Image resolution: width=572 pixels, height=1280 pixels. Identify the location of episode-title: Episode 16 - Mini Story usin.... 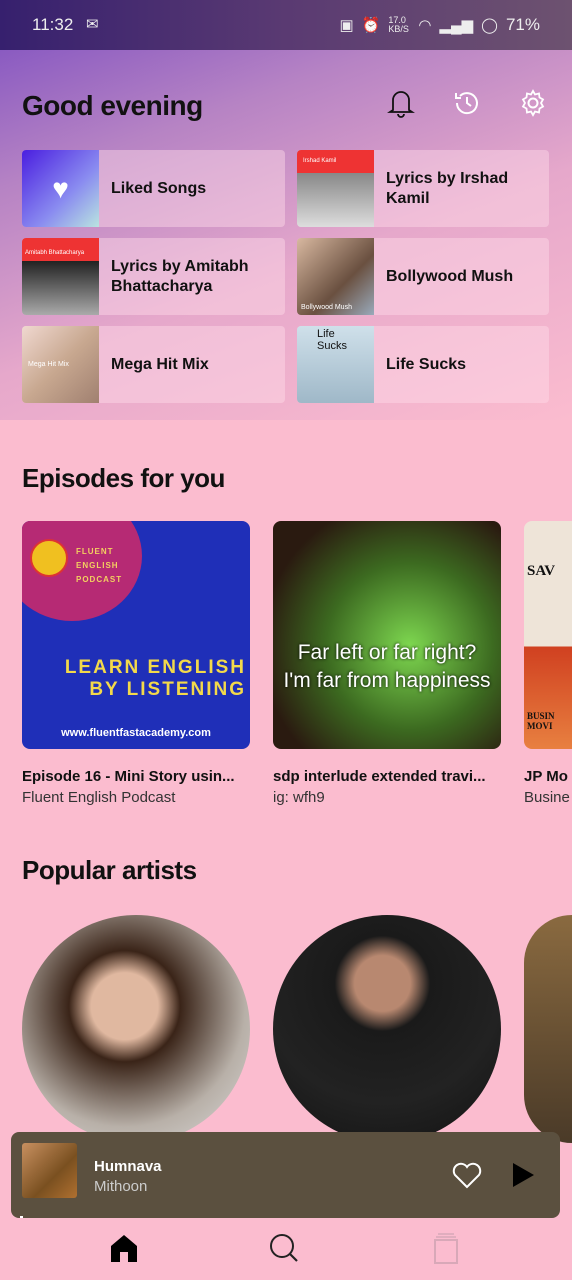
(128, 776).